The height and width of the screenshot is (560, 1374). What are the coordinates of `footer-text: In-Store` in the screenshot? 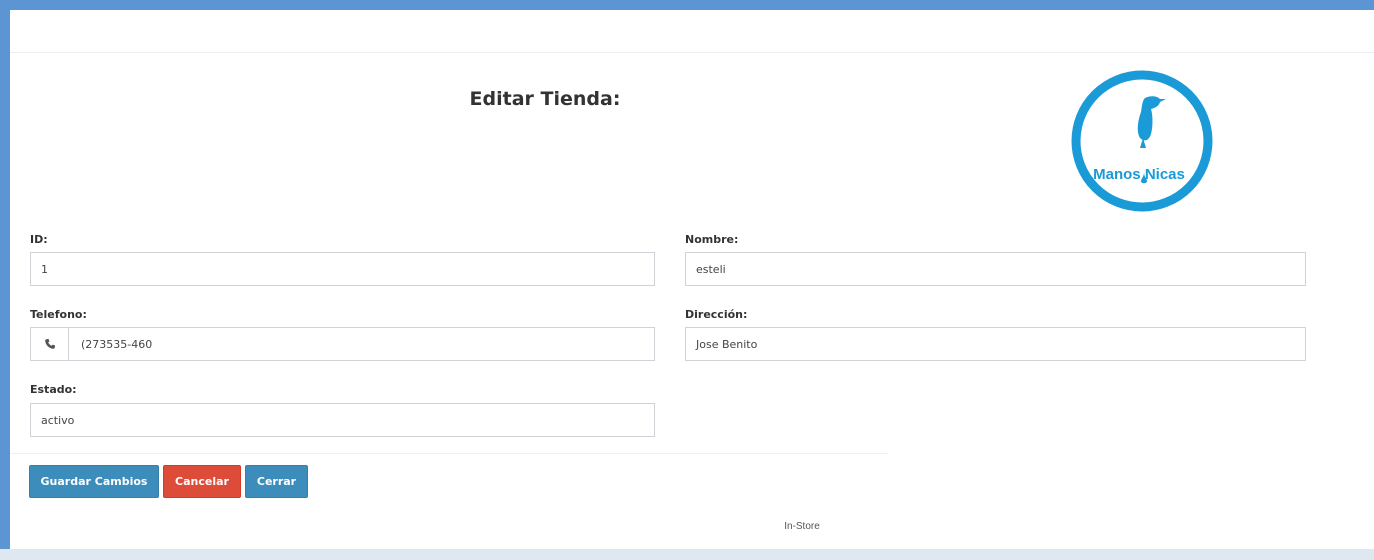 It's located at (802, 526).